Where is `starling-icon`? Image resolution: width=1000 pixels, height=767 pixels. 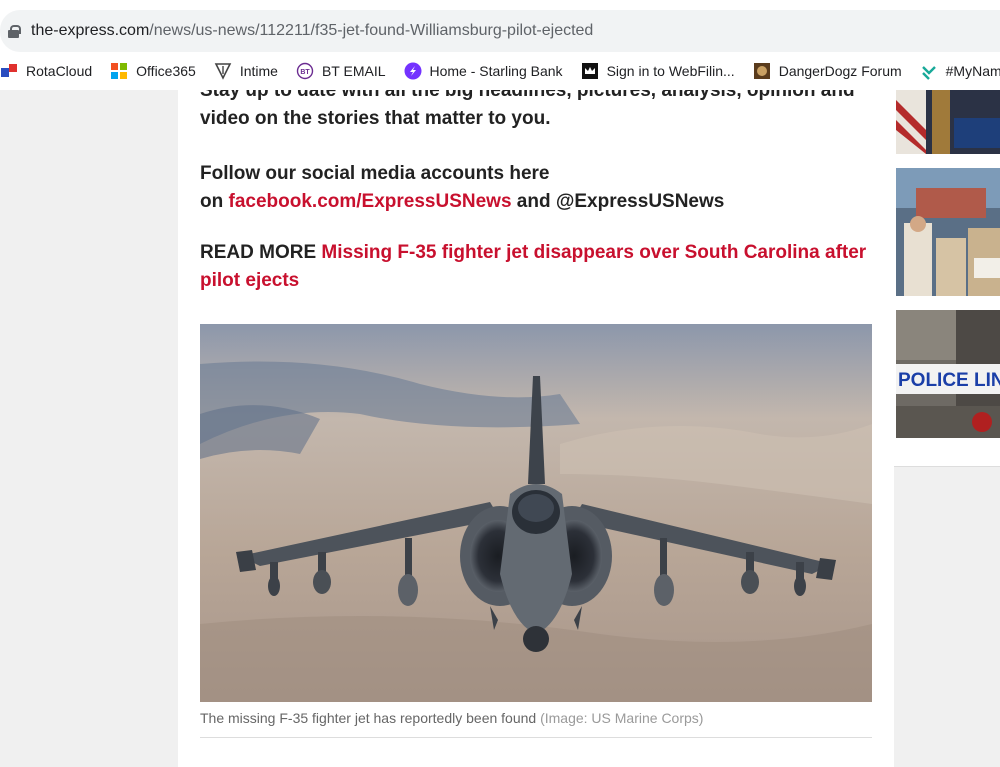
starling-icon is located at coordinates (413, 71).